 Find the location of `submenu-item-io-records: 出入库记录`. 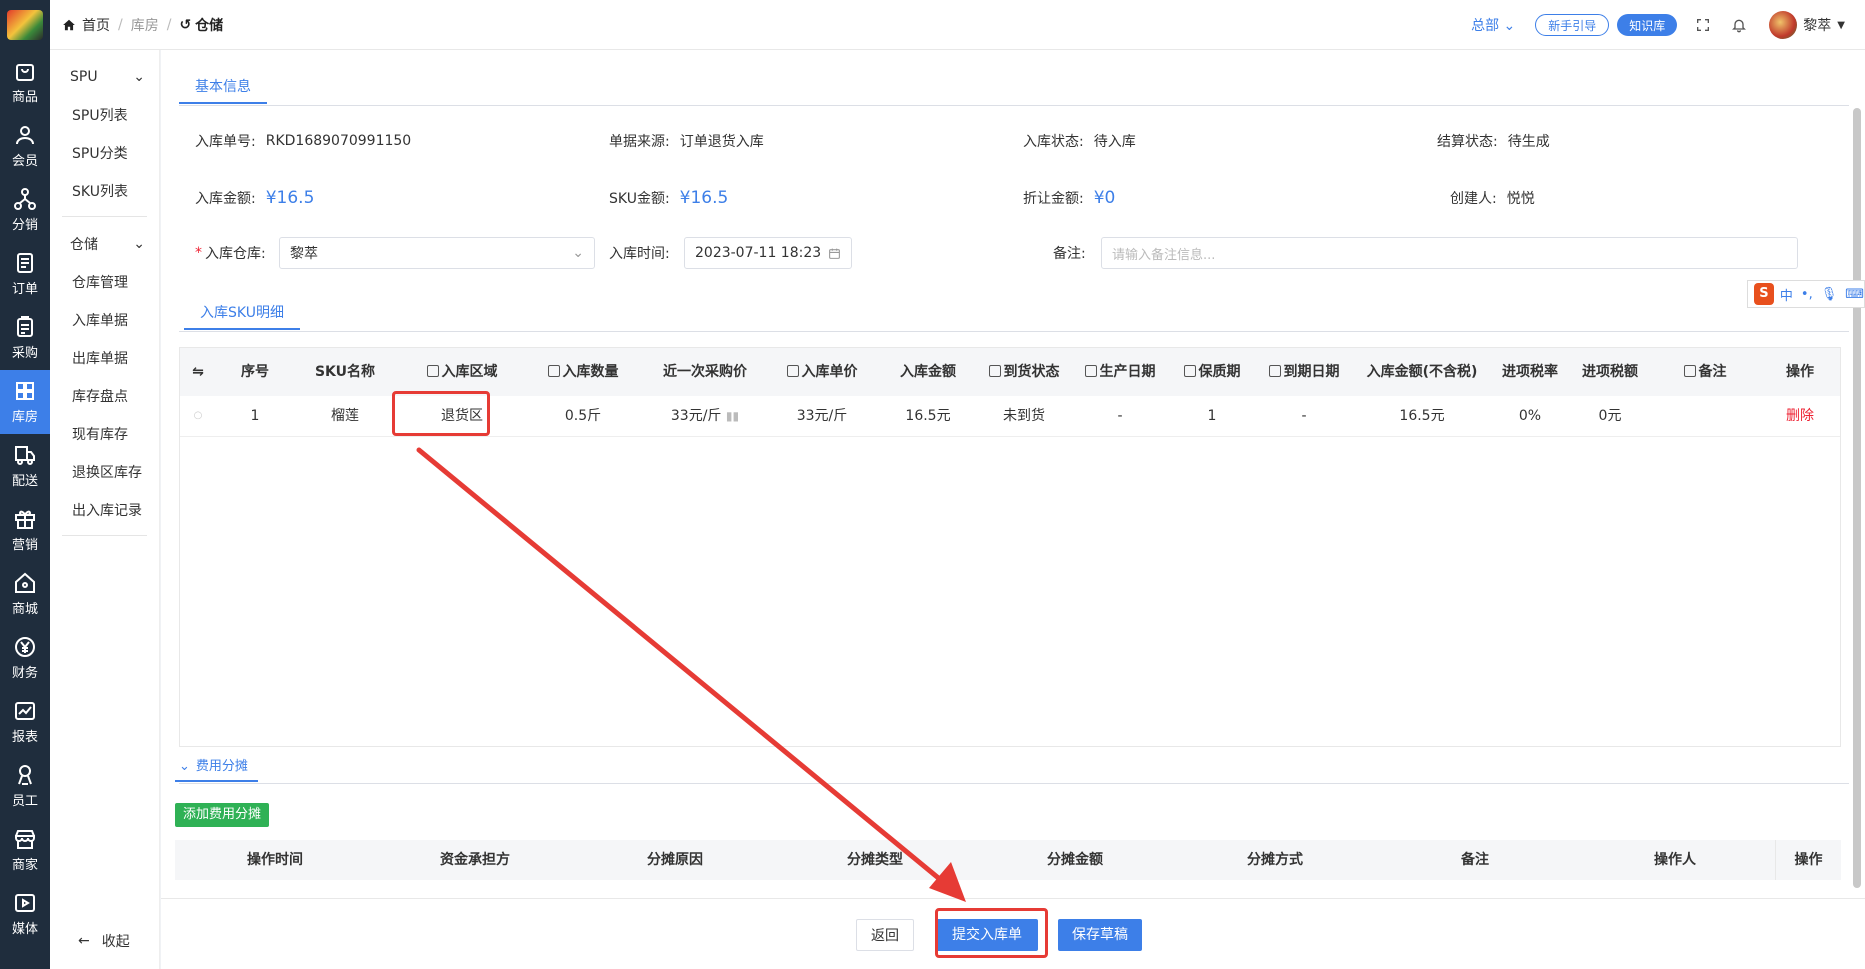

submenu-item-io-records: 出入库记录 is located at coordinates (104, 510).